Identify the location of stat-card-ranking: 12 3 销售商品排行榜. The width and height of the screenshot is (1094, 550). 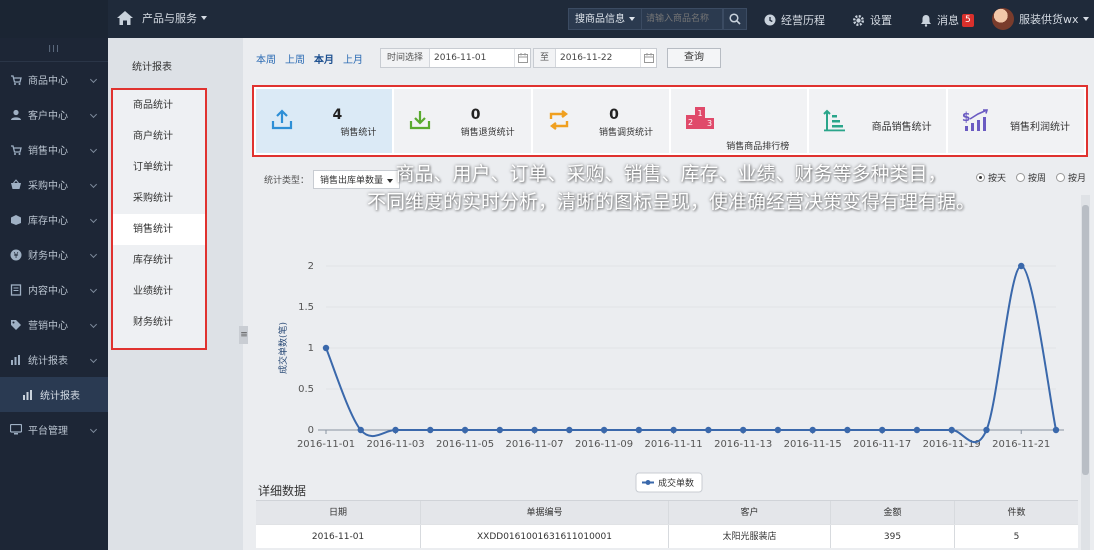
(739, 121).